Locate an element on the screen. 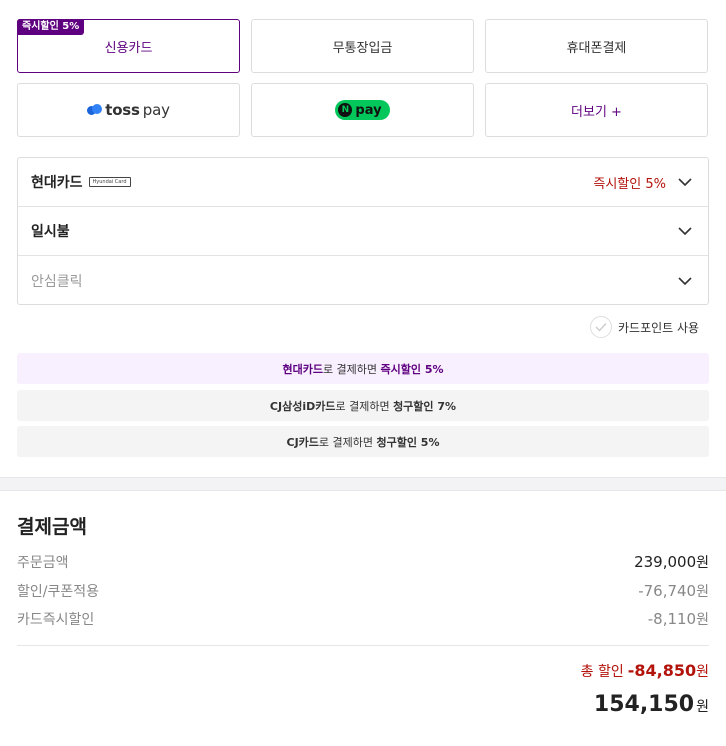  card-benefit-banner: CJ카드 로 결제하면 청구할인 5% is located at coordinates (363, 441).